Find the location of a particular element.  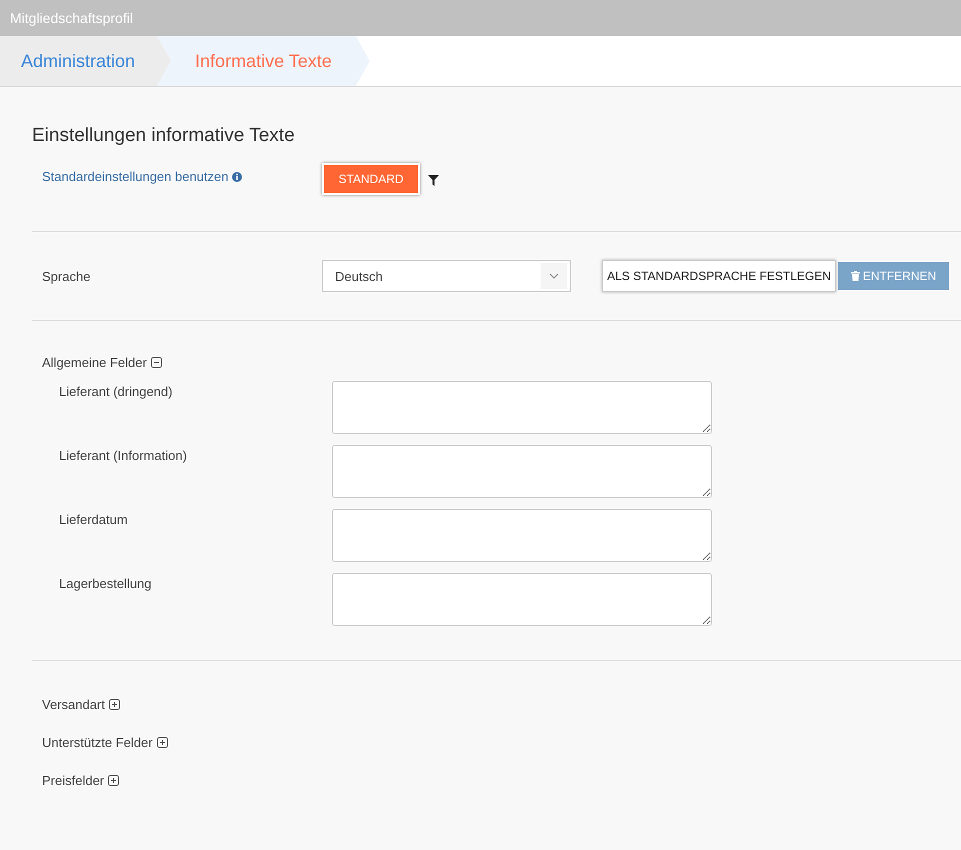

field-label: Lieferdatum is located at coordinates (94, 520).